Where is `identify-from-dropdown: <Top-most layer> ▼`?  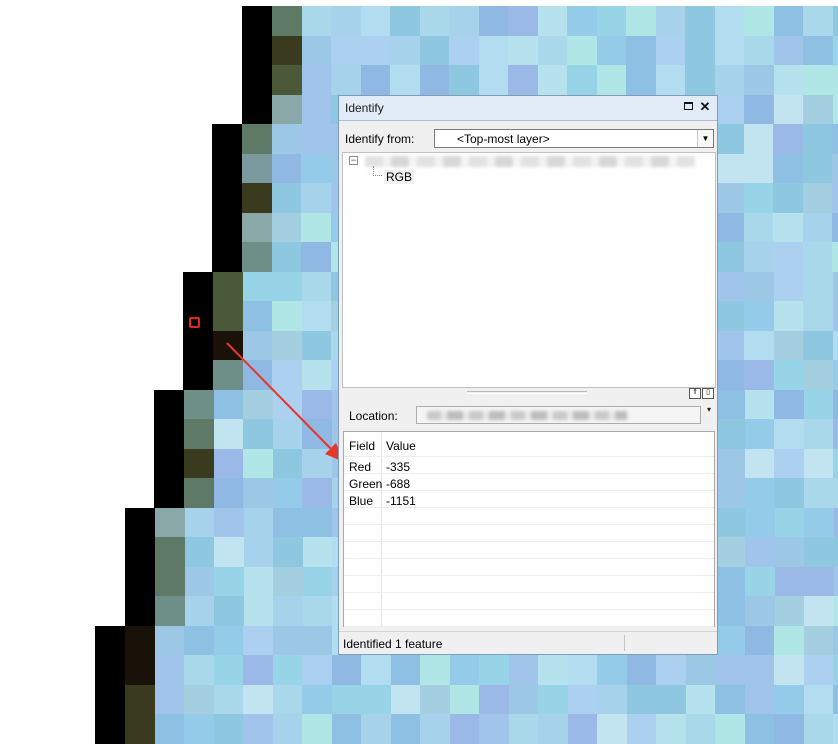 identify-from-dropdown: <Top-most layer> ▼ is located at coordinates (574, 138).